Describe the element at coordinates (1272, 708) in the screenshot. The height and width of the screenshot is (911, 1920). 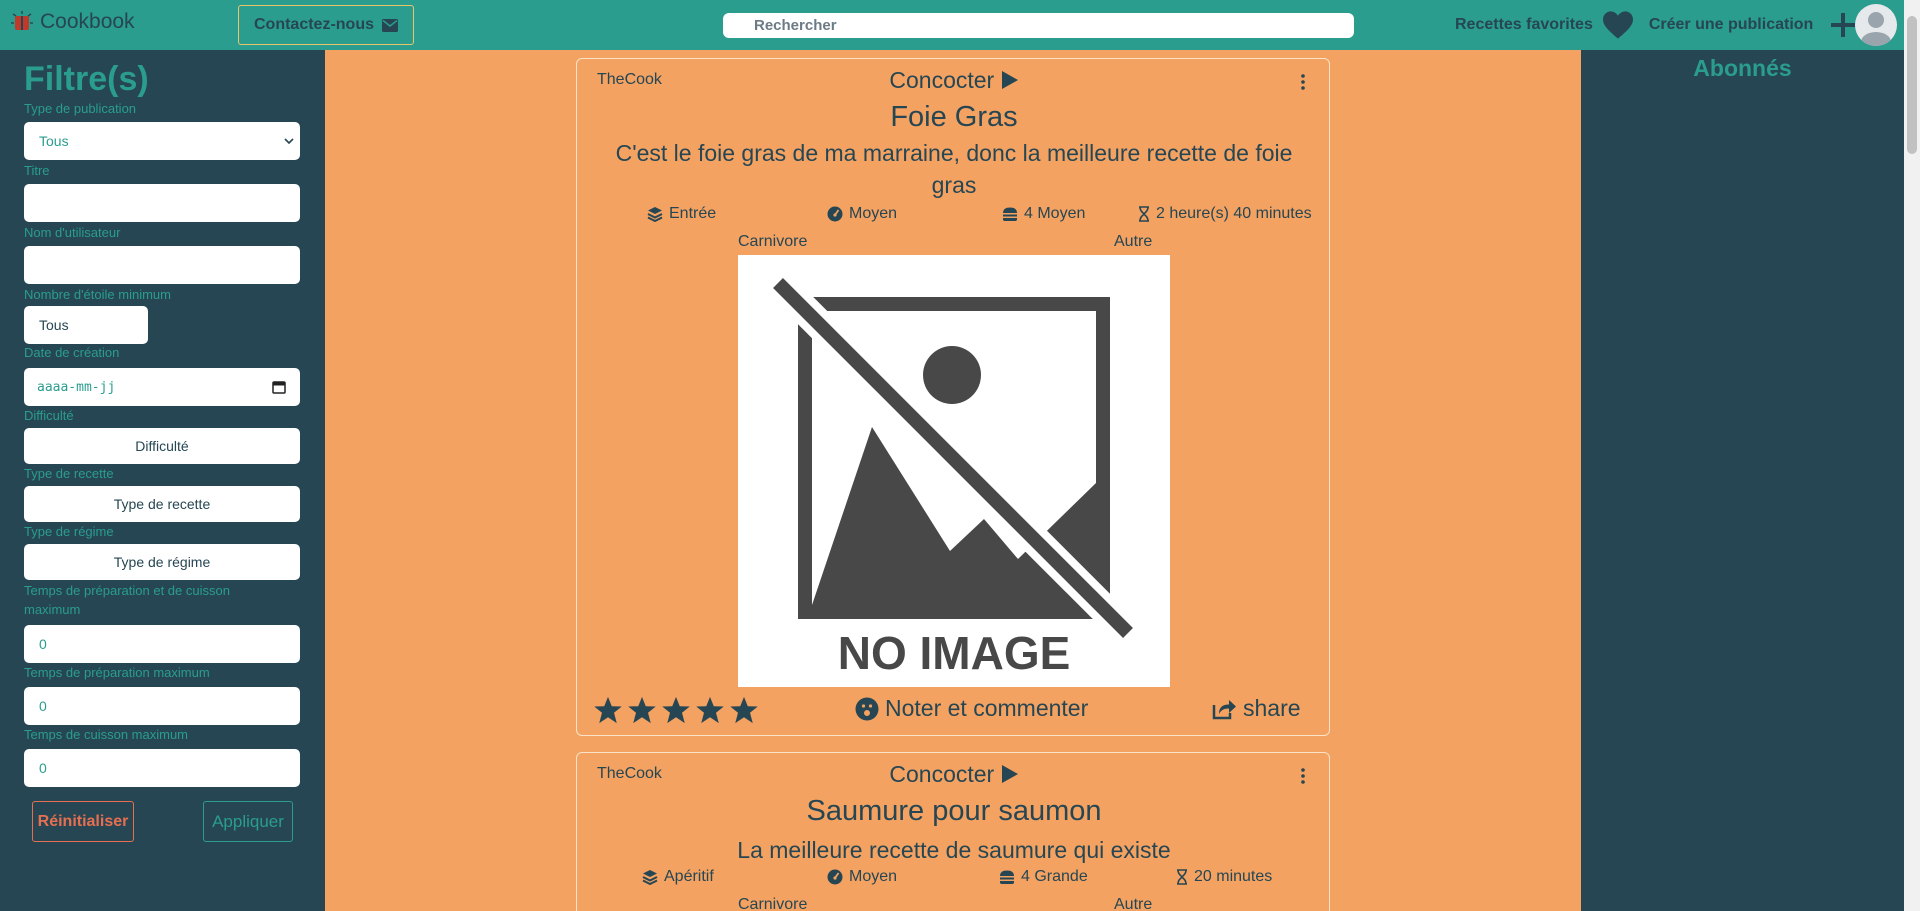
I see `share-label: share` at that location.